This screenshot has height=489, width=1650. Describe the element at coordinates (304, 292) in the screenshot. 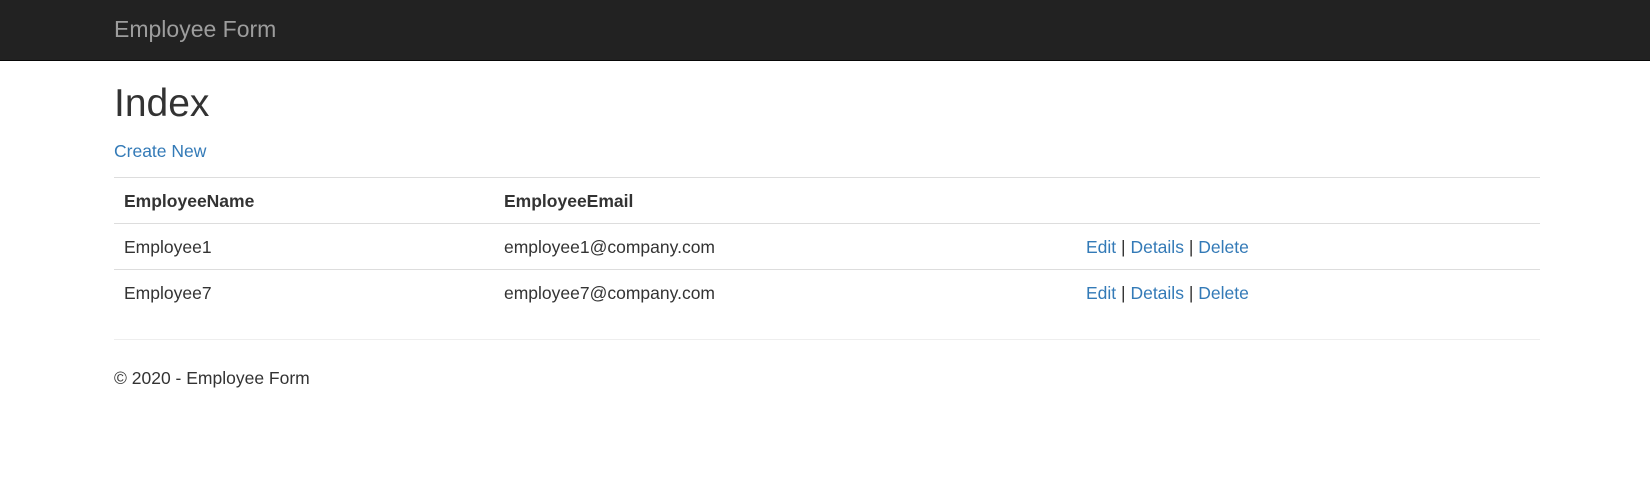

I see `employee-name-cell: Employee7` at that location.